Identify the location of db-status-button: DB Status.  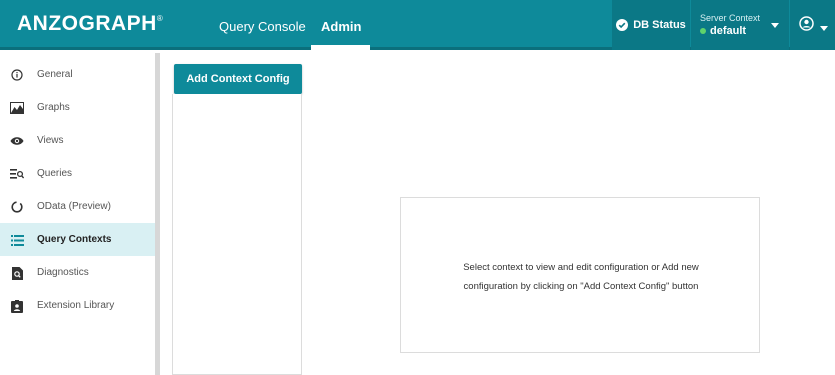
(651, 25).